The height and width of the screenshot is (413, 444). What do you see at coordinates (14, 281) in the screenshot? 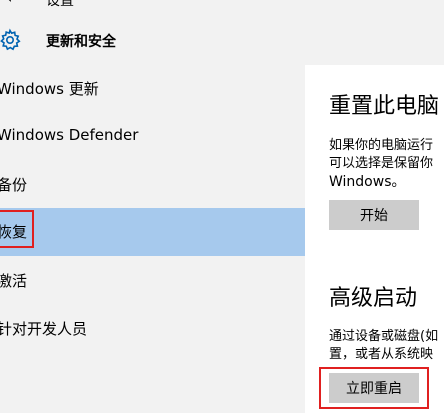
I see `sidebar-item-label: 激活` at bounding box center [14, 281].